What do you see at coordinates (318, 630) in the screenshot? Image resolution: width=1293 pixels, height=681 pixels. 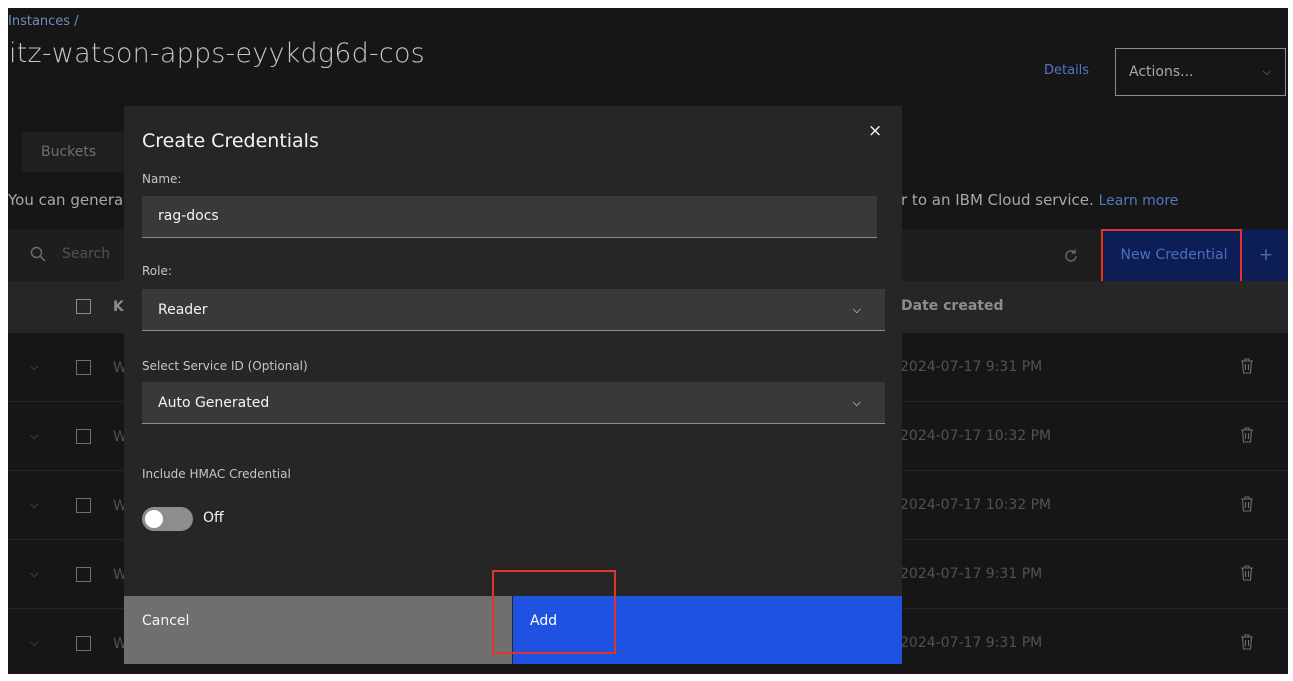 I see `cancel-button: Cancel` at bounding box center [318, 630].